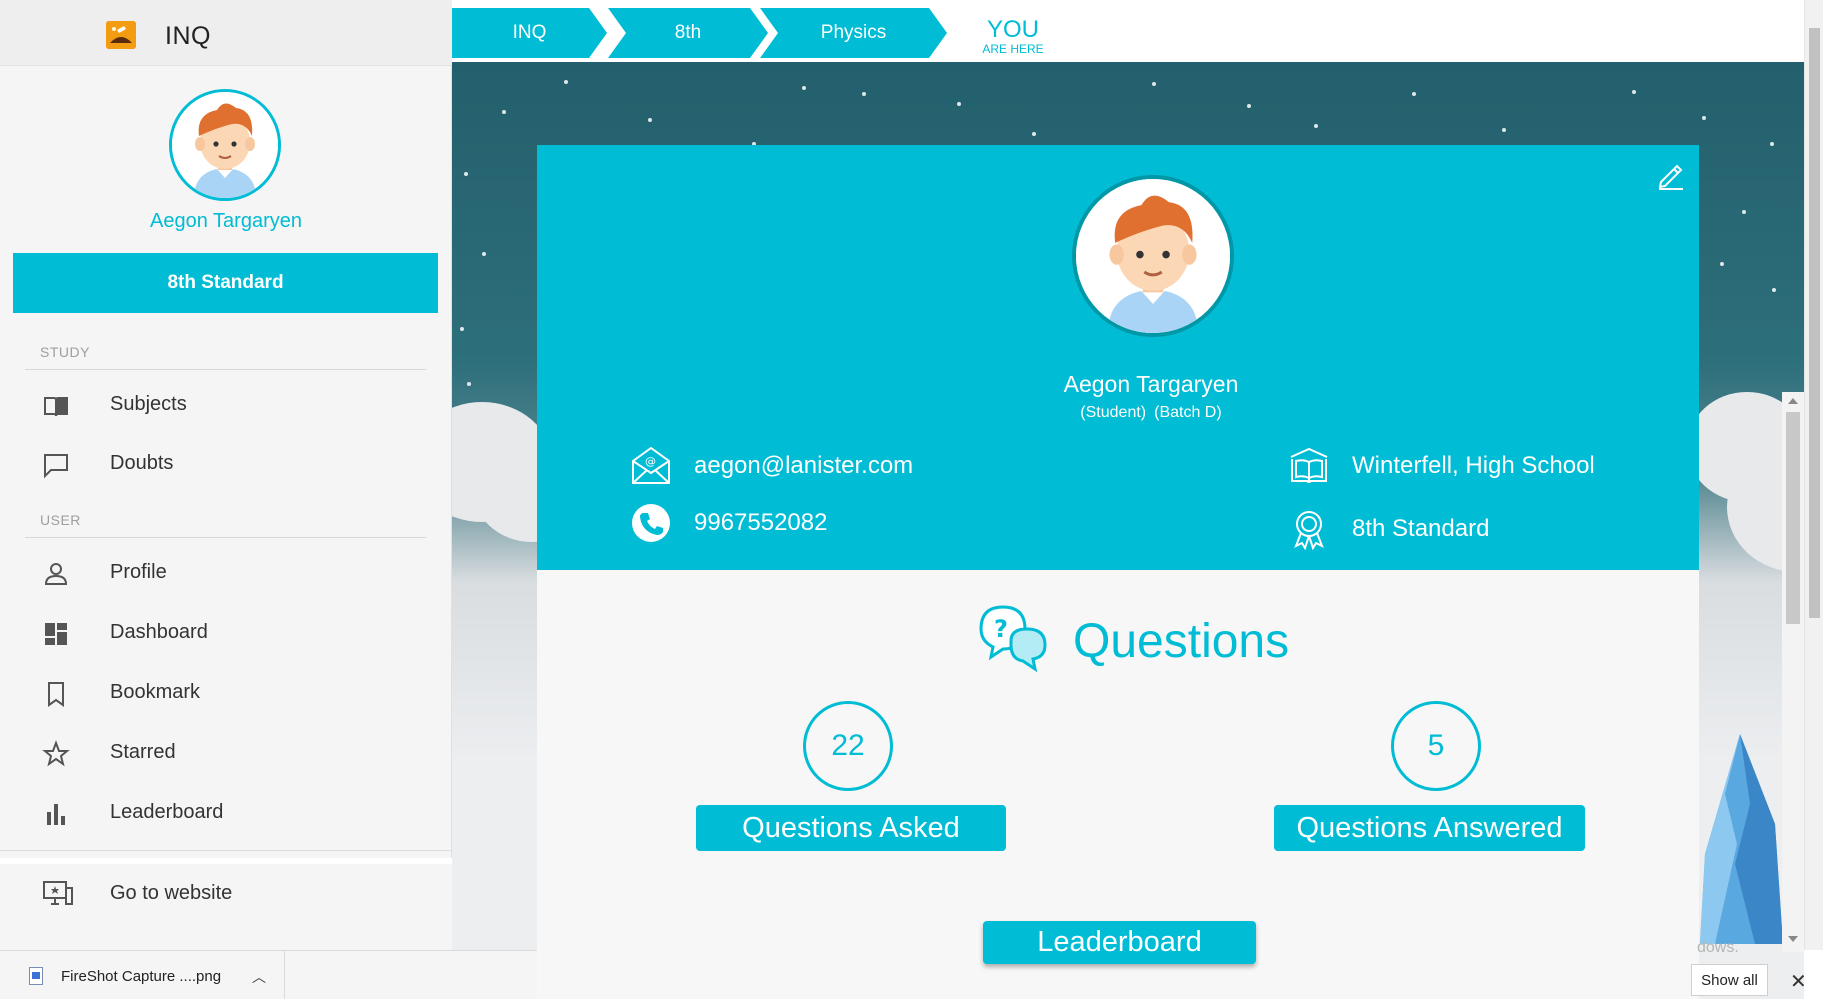 The image size is (1823, 999). Describe the element at coordinates (65, 352) in the screenshot. I see `section-label-study: STUDY` at that location.